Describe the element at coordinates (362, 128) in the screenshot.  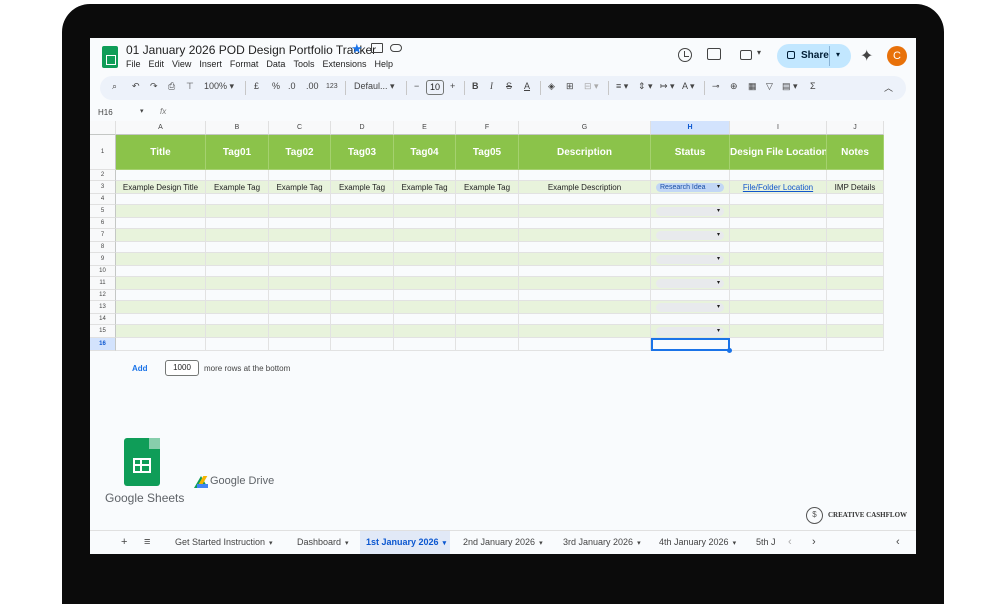
I see `column-header: D` at that location.